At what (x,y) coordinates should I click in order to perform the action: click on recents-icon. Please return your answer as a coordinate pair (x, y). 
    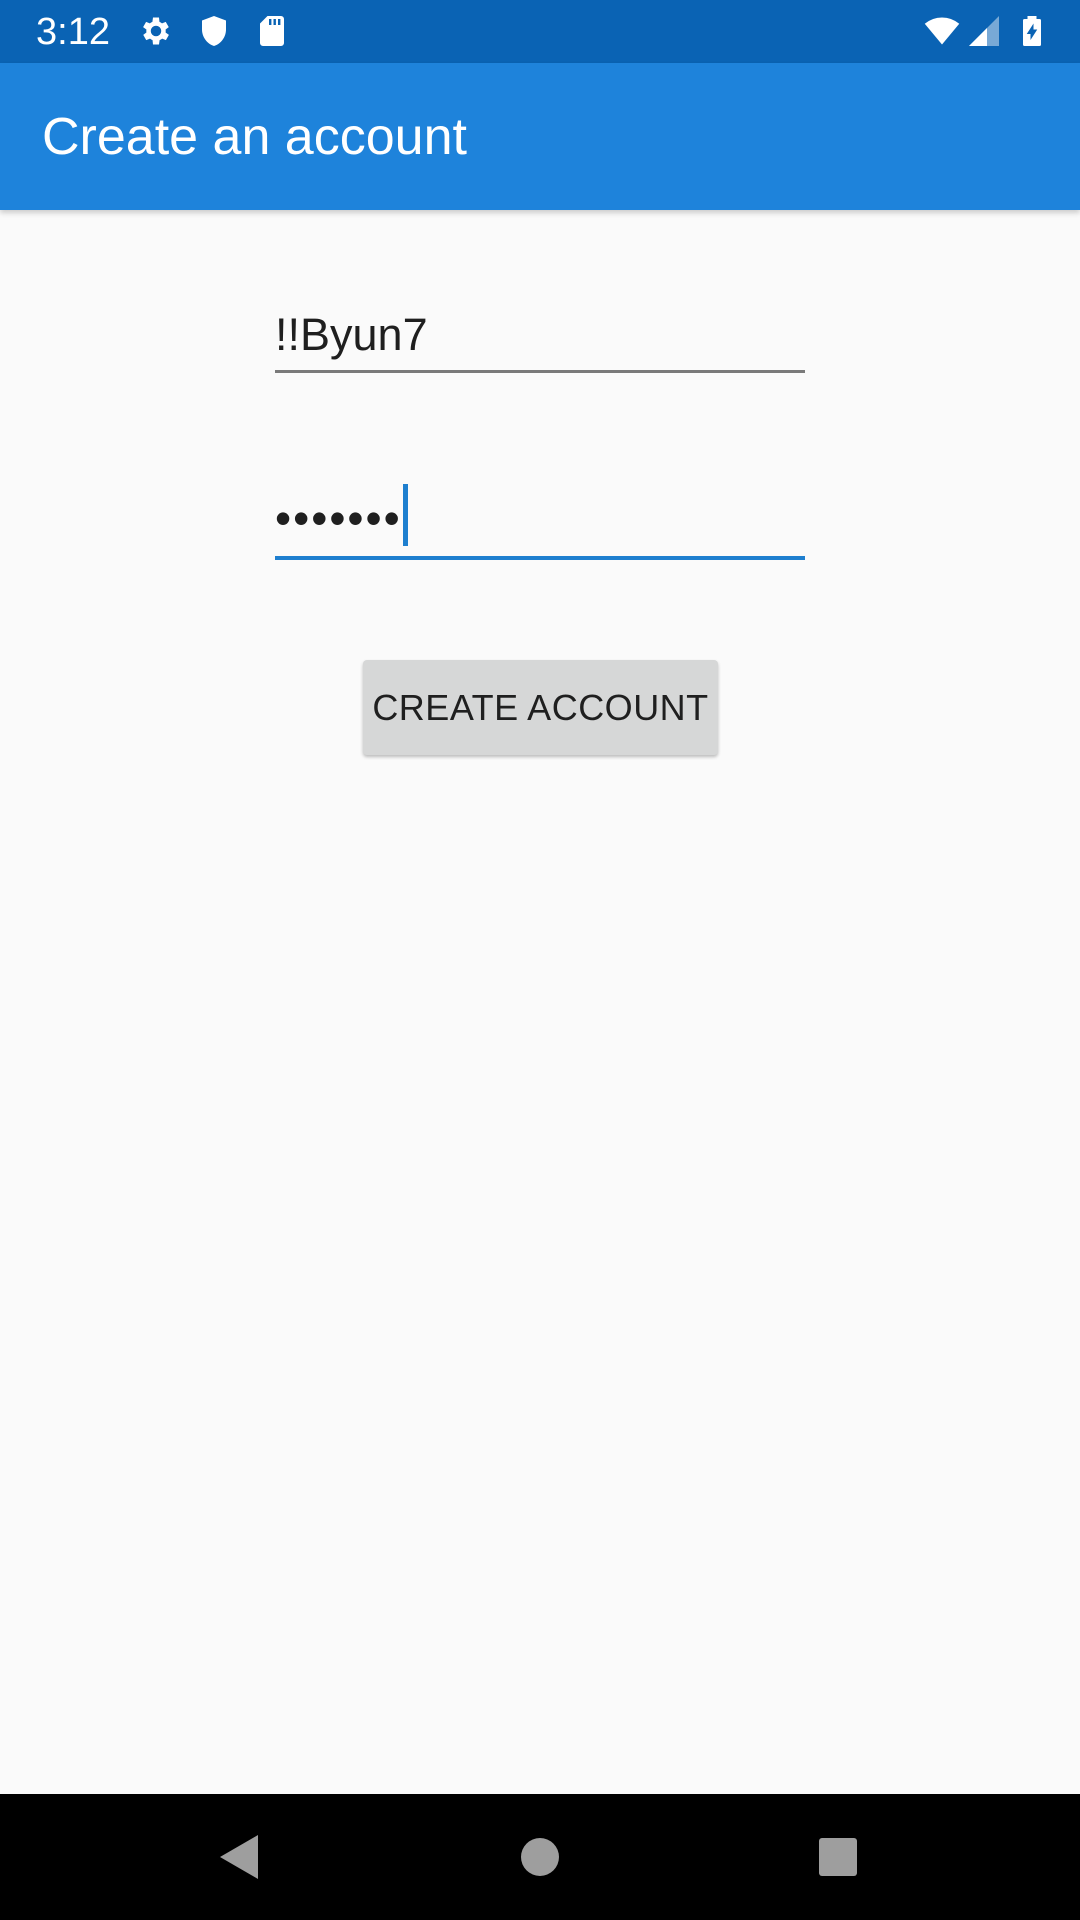
    Looking at the image, I should click on (838, 1857).